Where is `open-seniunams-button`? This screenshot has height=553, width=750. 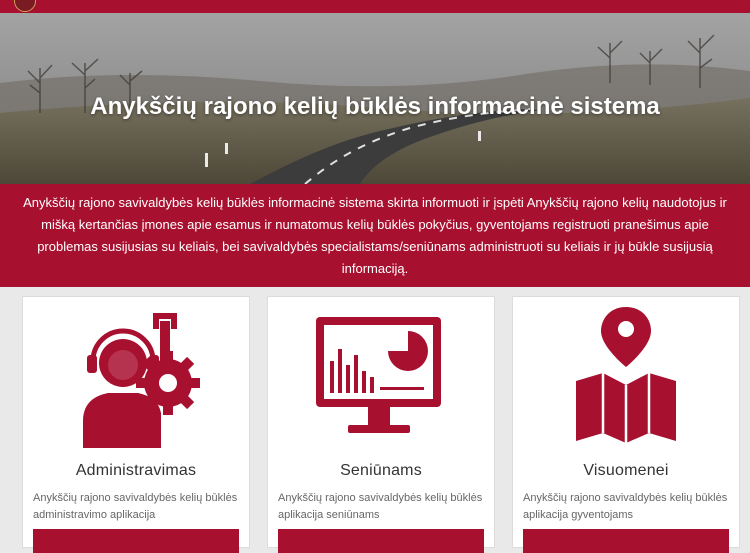 open-seniunams-button is located at coordinates (381, 541).